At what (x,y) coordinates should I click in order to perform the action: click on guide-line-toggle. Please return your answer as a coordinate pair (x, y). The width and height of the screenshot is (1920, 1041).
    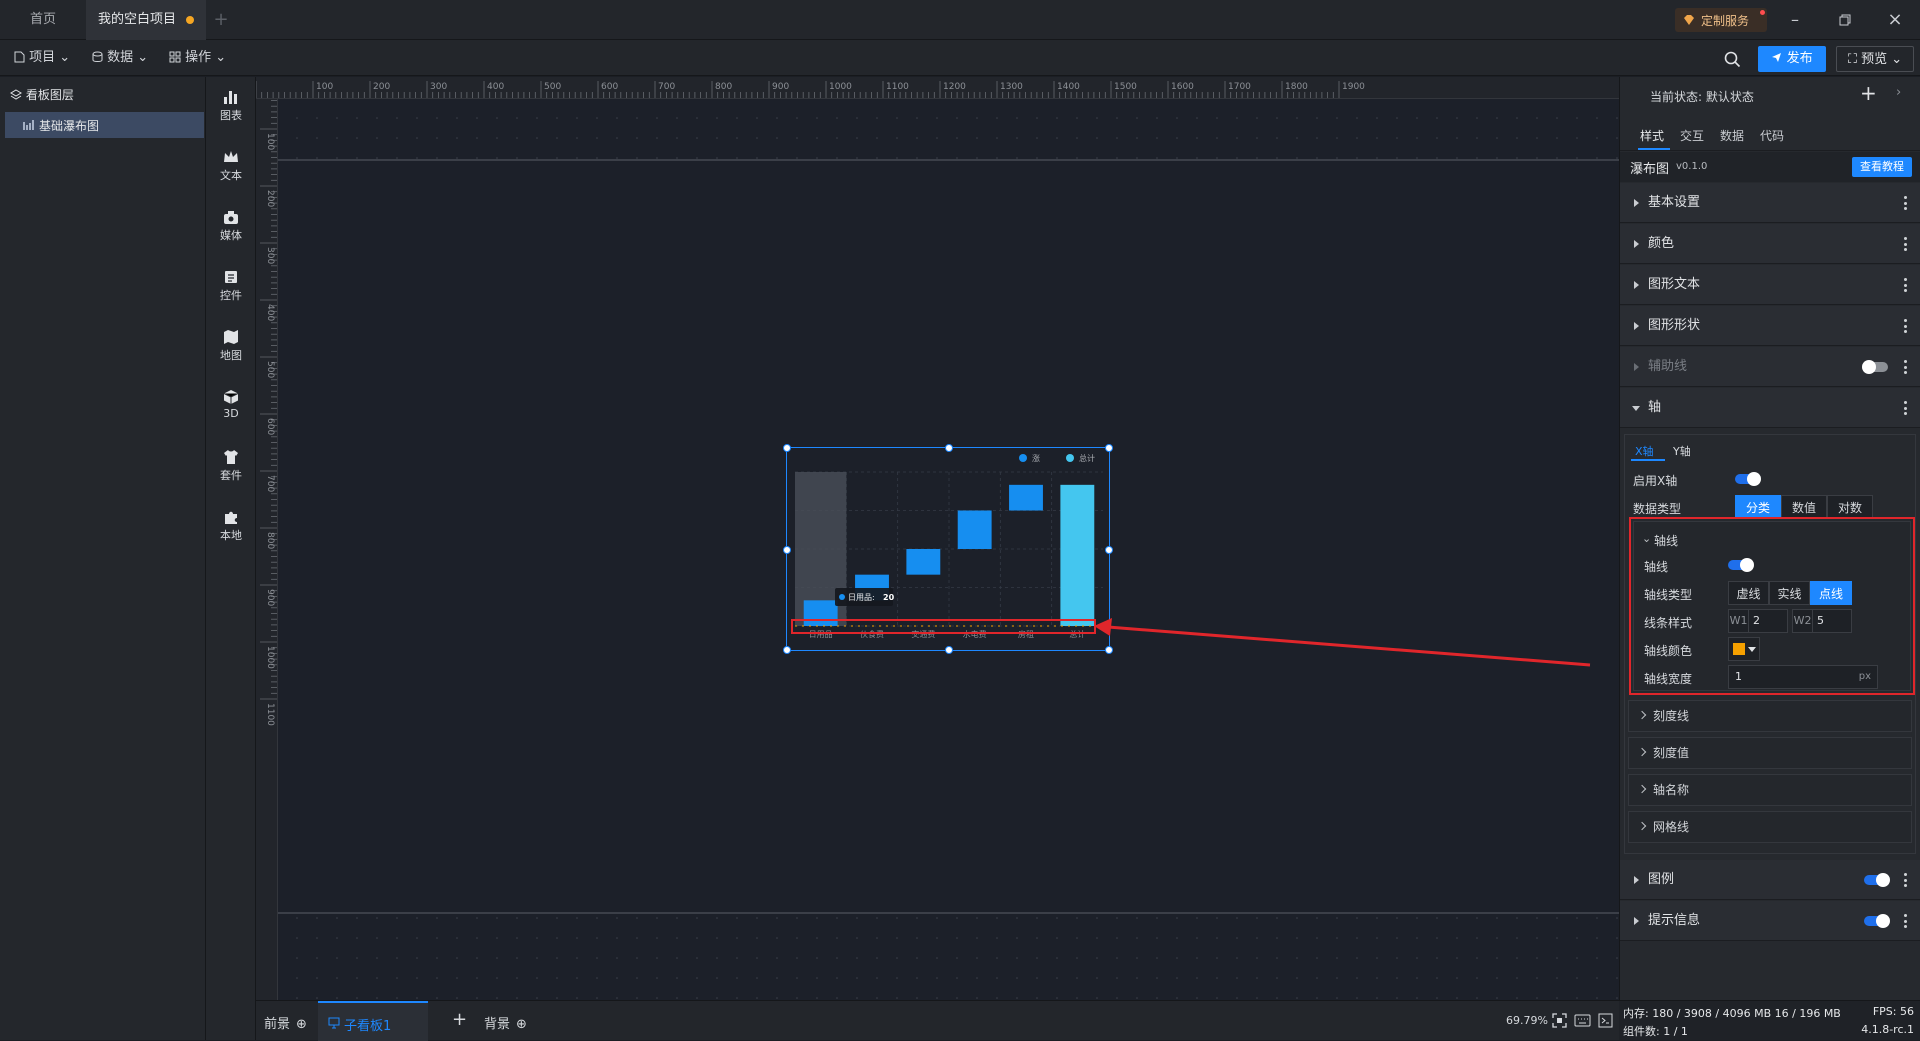
    Looking at the image, I should click on (1875, 367).